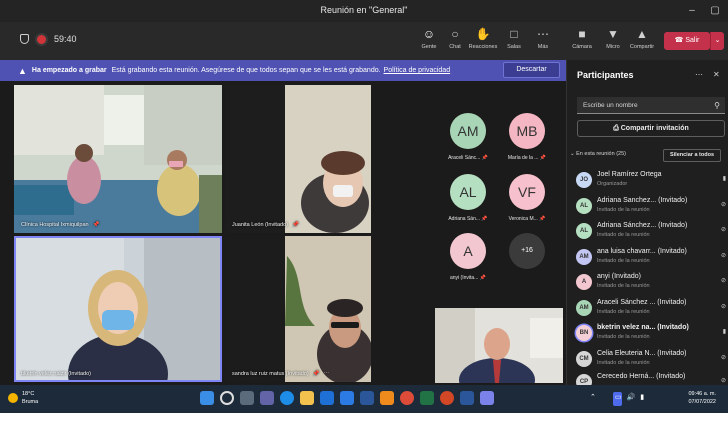  Describe the element at coordinates (702, 402) in the screenshot. I see `date: 07/07/2022` at that location.